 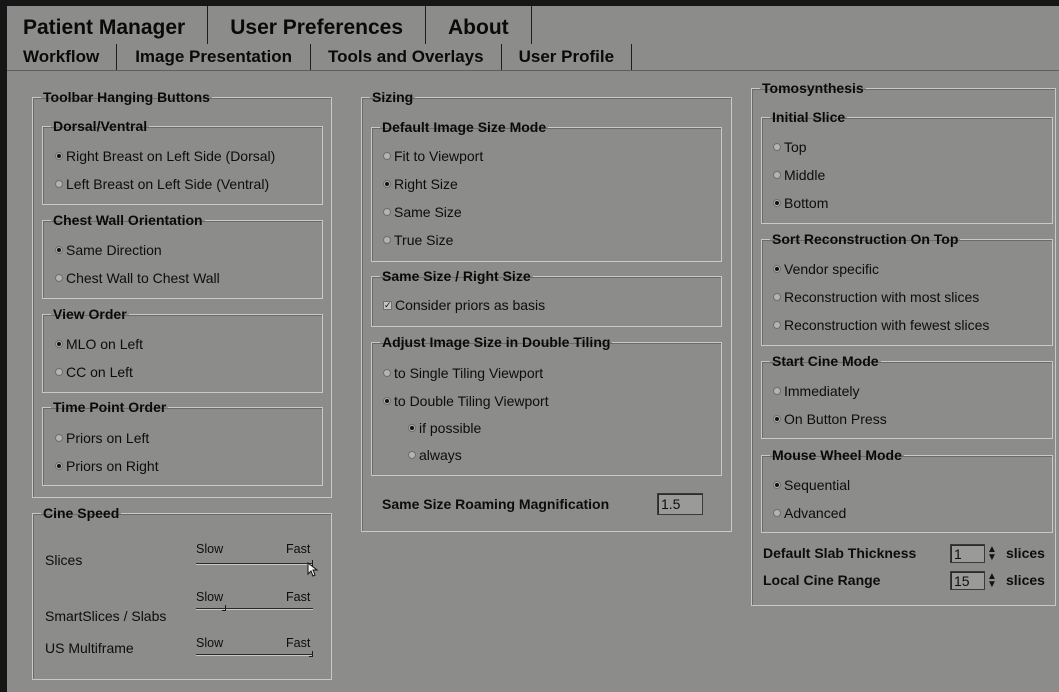 What do you see at coordinates (214, 57) in the screenshot?
I see `tab-image-presentation: Image Presentation` at bounding box center [214, 57].